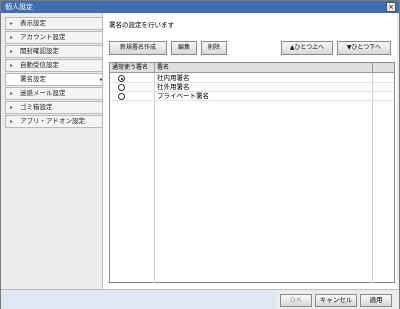  What do you see at coordinates (39, 65) in the screenshot?
I see `sidebar-item-label: 自動受信設定` at bounding box center [39, 65].